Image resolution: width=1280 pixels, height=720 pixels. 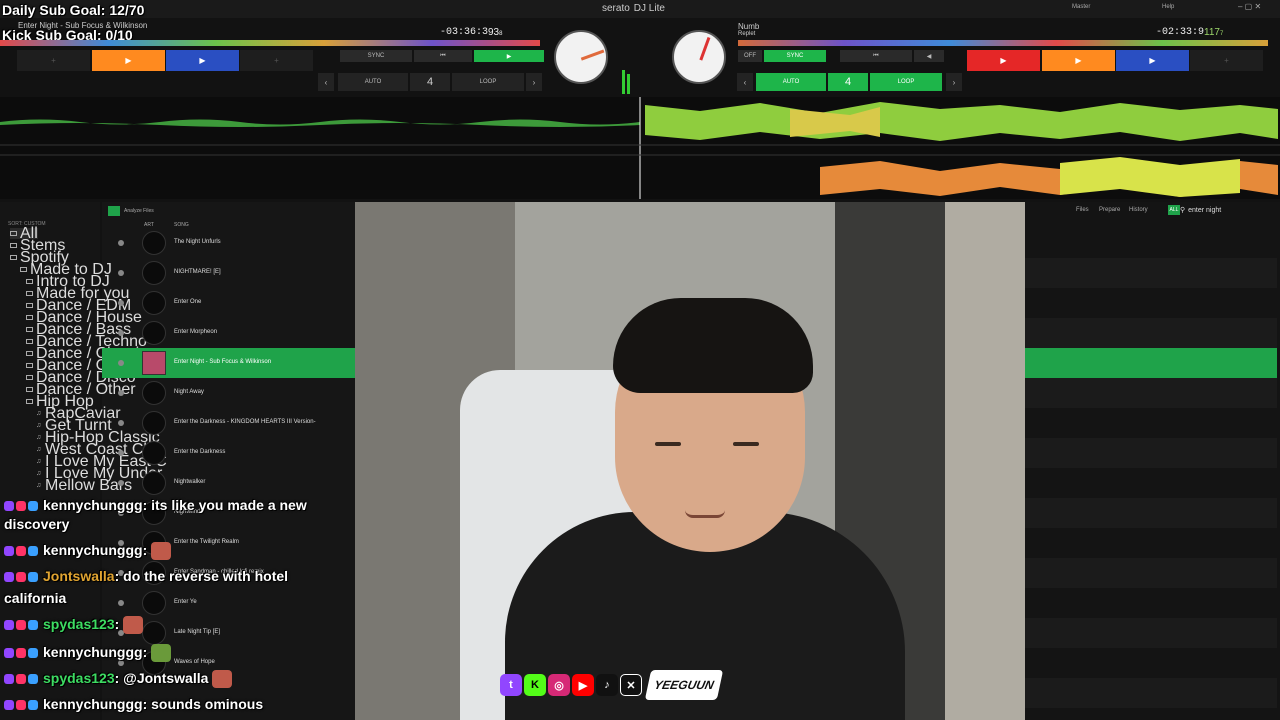 What do you see at coordinates (1078, 60) in the screenshot?
I see `cue-pad-right-2: ▶` at bounding box center [1078, 60].